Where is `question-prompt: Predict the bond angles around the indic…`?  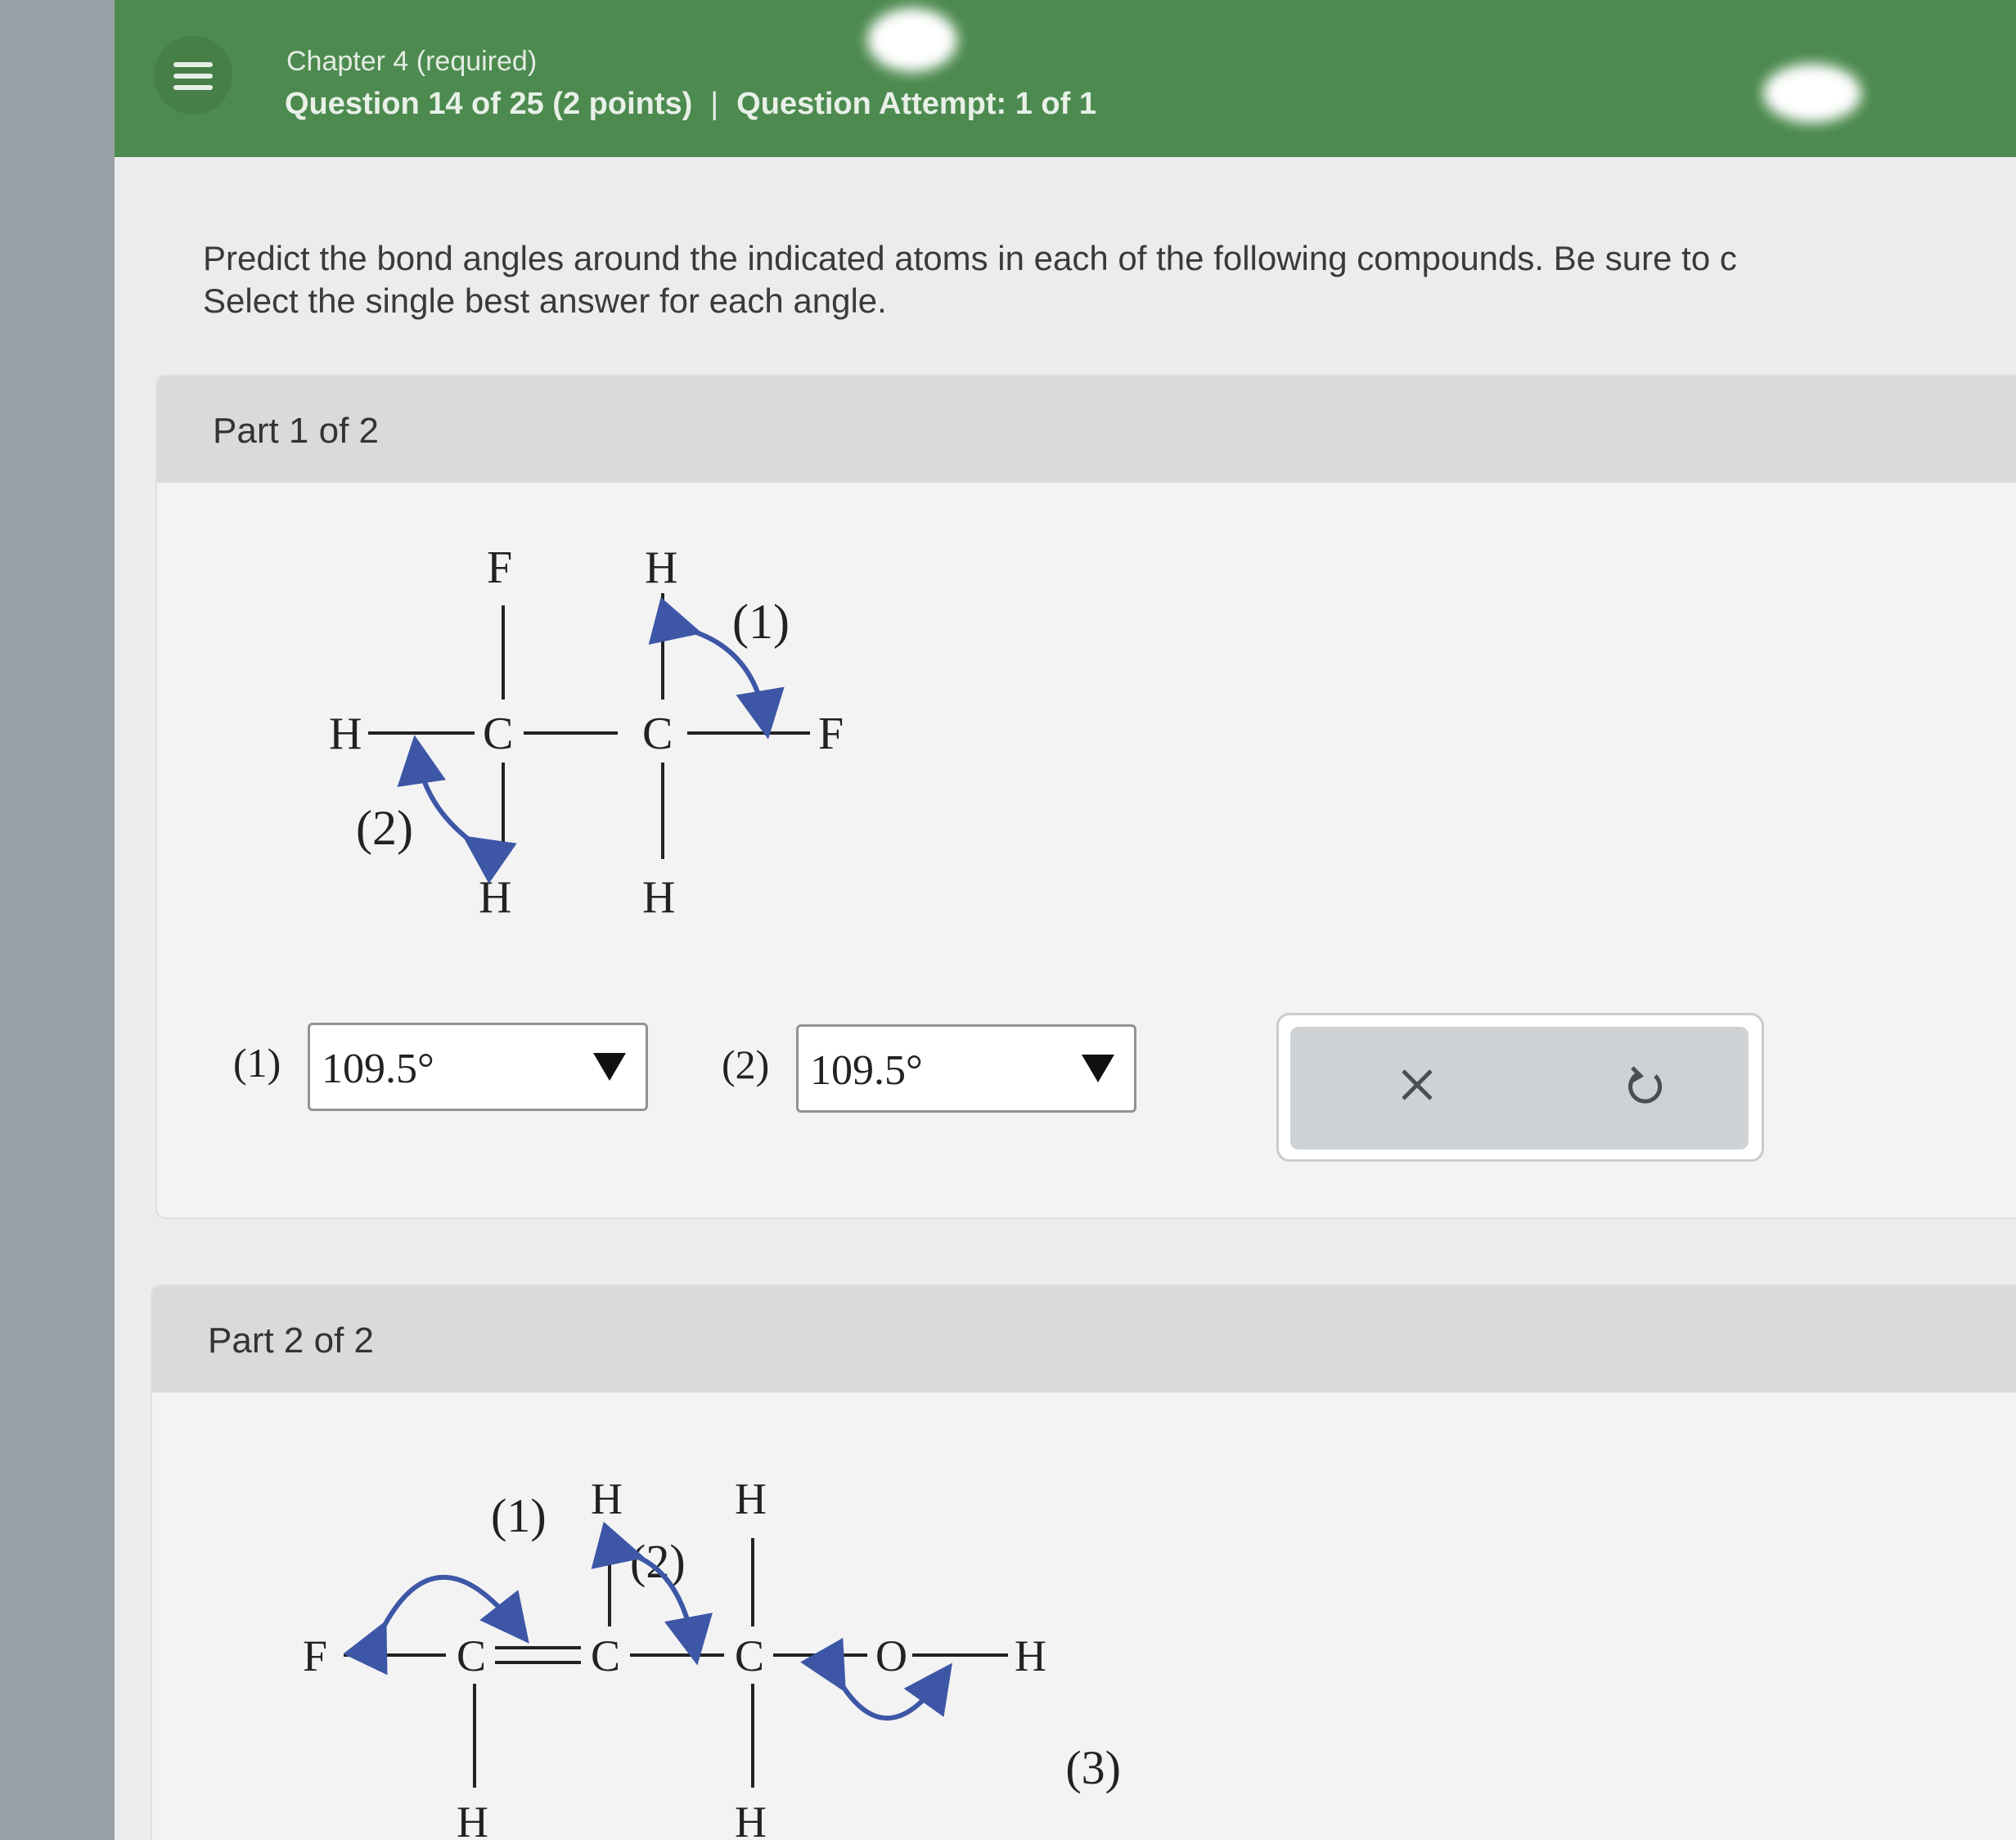 question-prompt: Predict the bond angles around the indic… is located at coordinates (1110, 279).